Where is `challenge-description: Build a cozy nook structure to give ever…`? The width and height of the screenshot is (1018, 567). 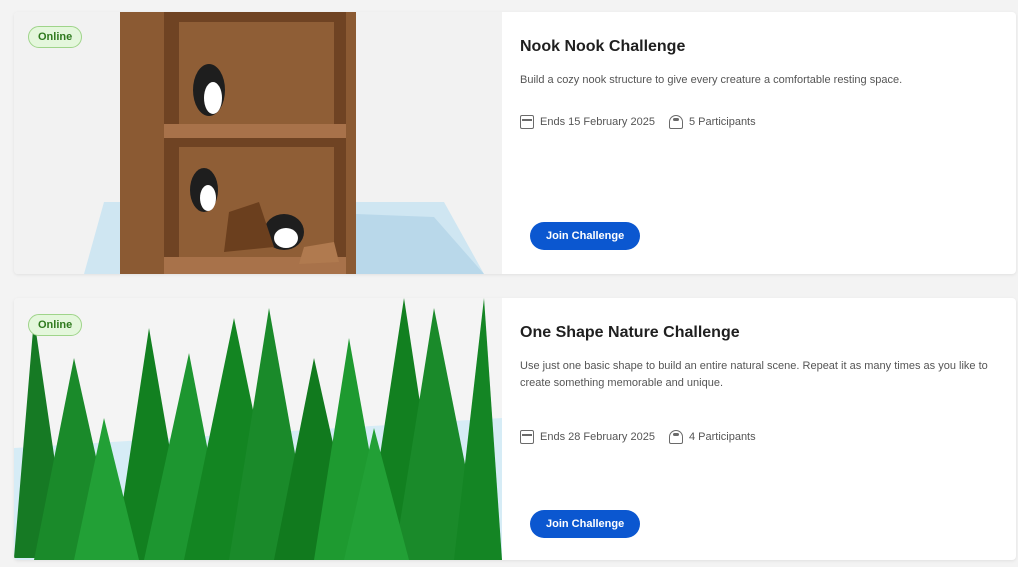
challenge-description: Build a cozy nook structure to give ever… is located at coordinates (711, 80).